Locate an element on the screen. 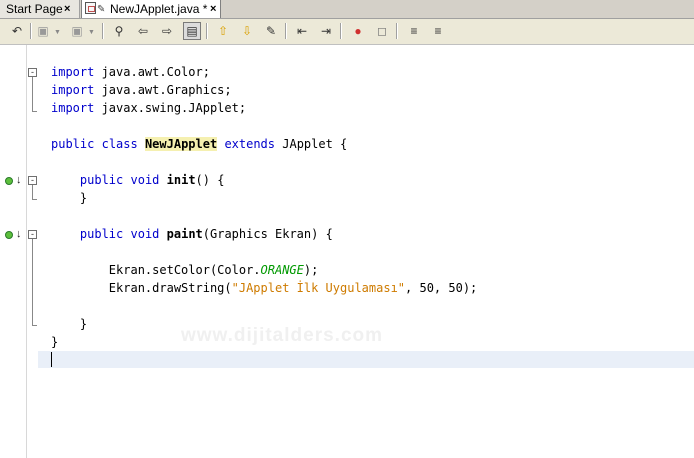  shift-left-icon: ⇤ is located at coordinates (302, 31).